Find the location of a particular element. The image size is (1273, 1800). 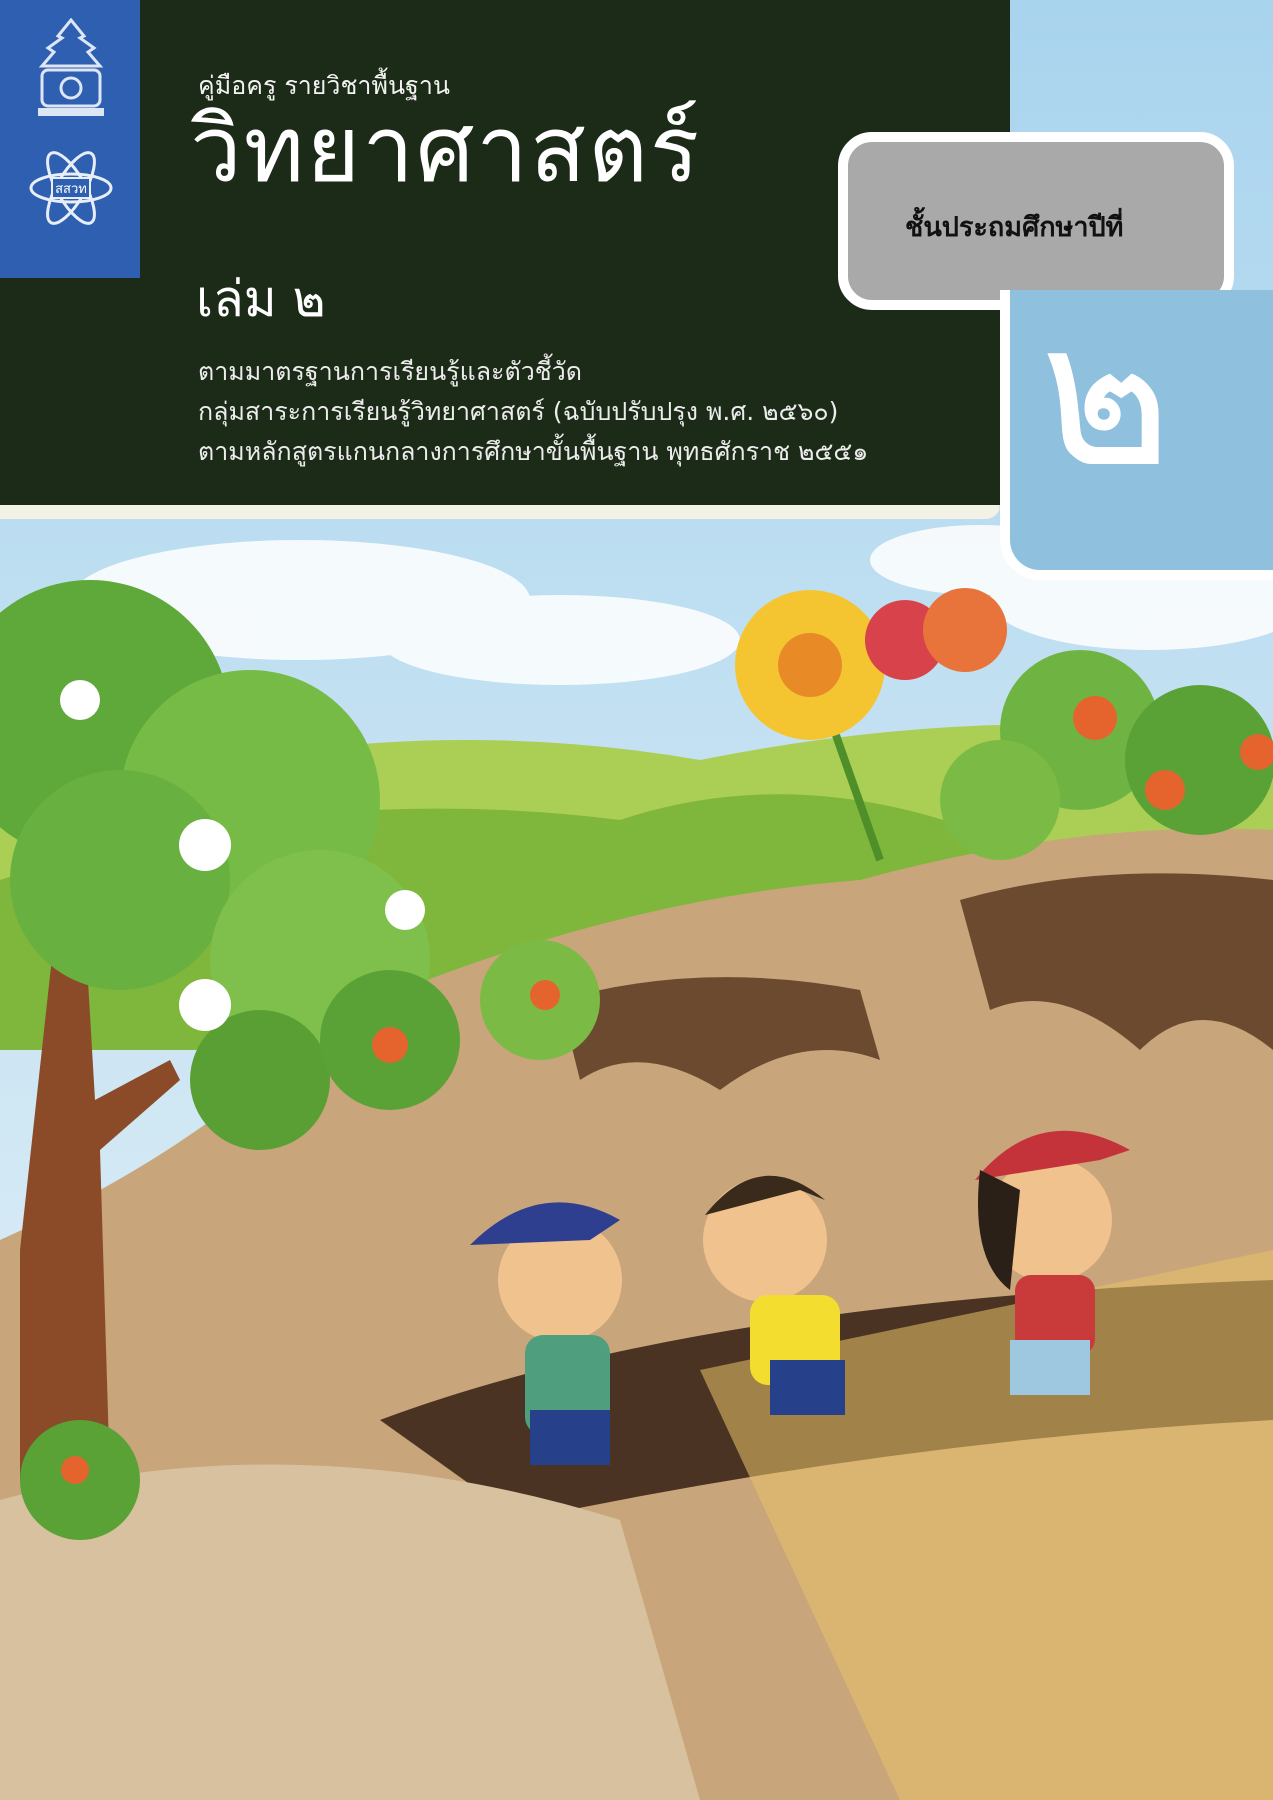

ministry-emblem-icon is located at coordinates (71, 67).